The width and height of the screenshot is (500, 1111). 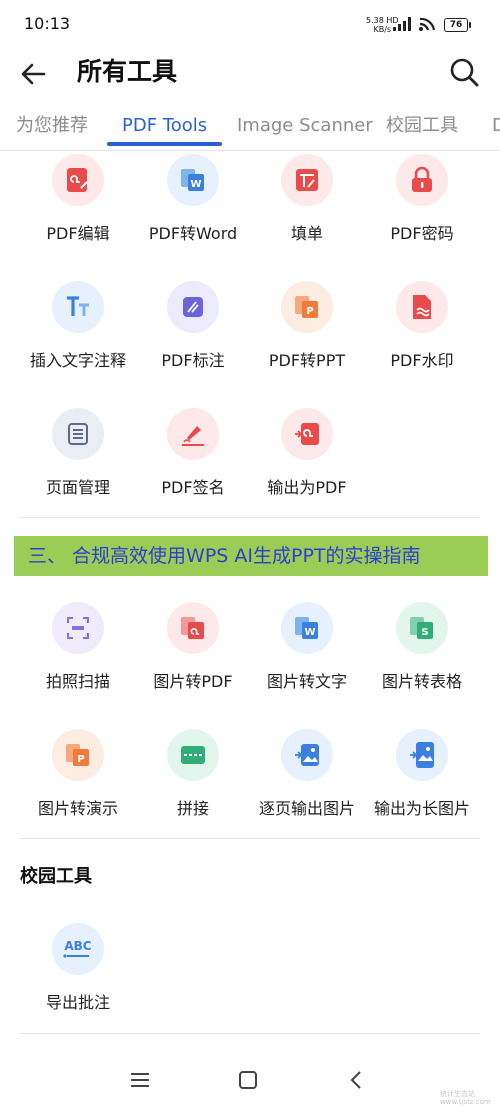 I want to click on image-to-sheet-icon: S, so click(x=422, y=628).